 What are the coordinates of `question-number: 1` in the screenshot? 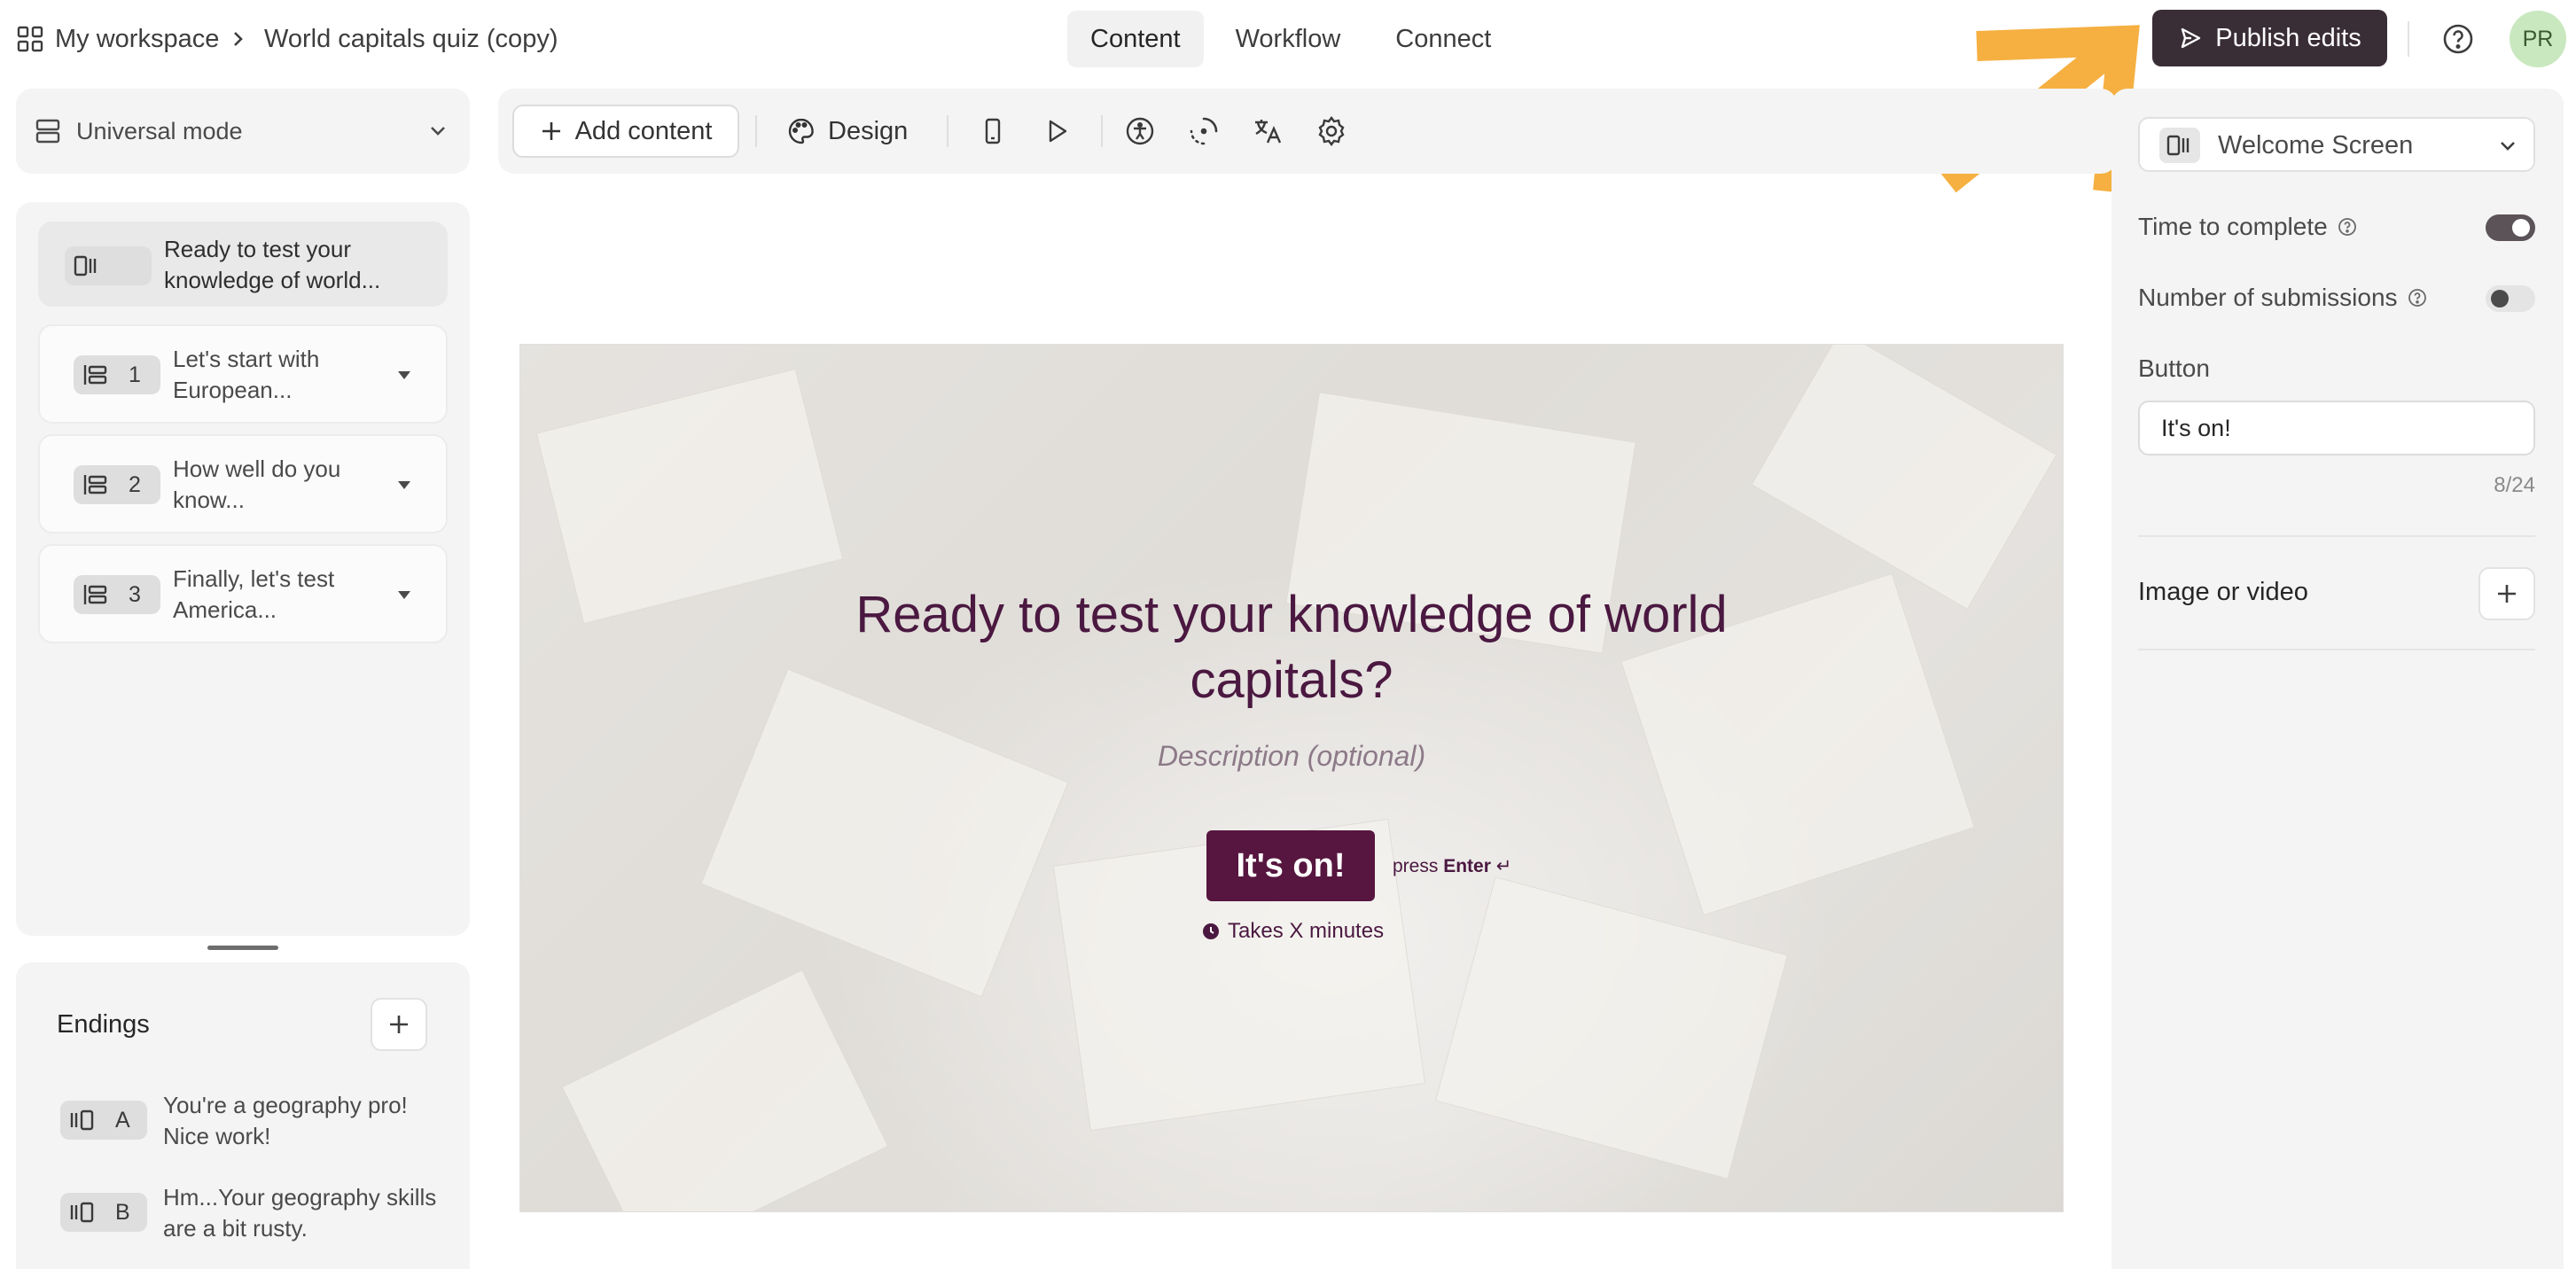 It's located at (135, 374).